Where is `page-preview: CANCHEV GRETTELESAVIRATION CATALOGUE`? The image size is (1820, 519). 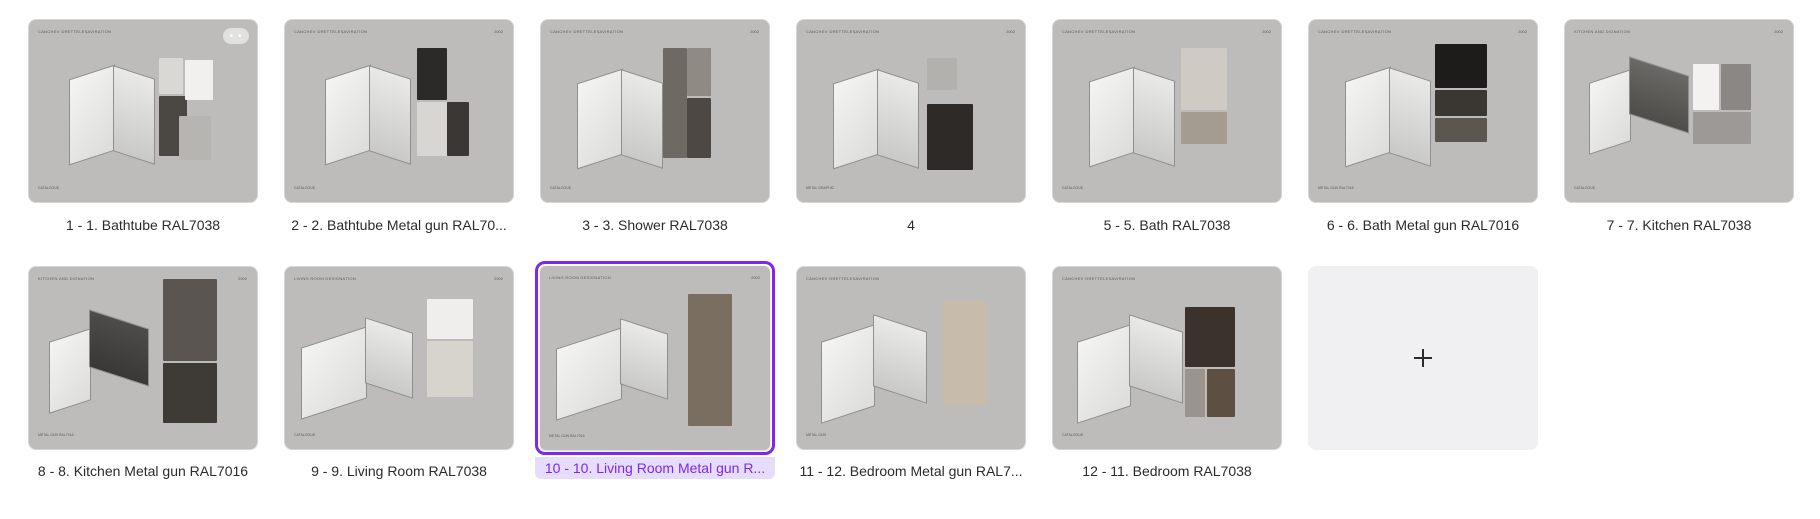 page-preview: CANCHEV GRETTELESAVIRATION CATALOGUE is located at coordinates (1167, 358).